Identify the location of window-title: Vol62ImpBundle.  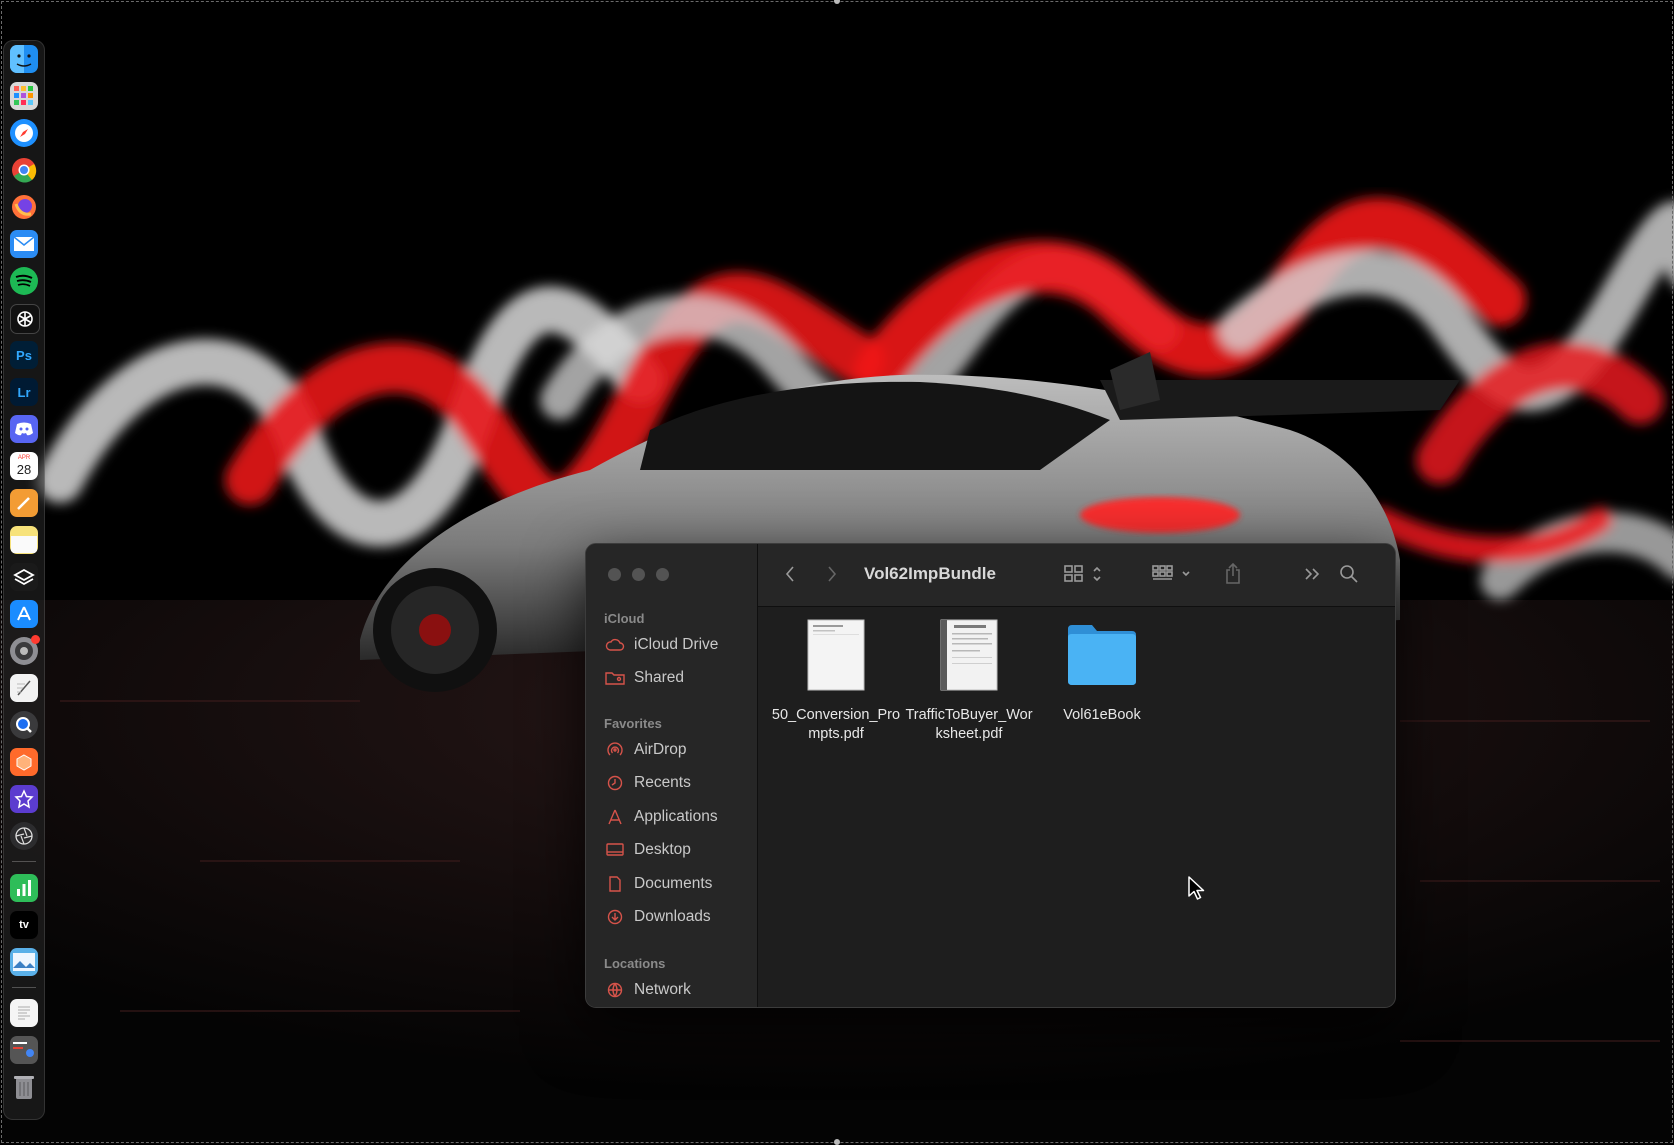
(930, 573).